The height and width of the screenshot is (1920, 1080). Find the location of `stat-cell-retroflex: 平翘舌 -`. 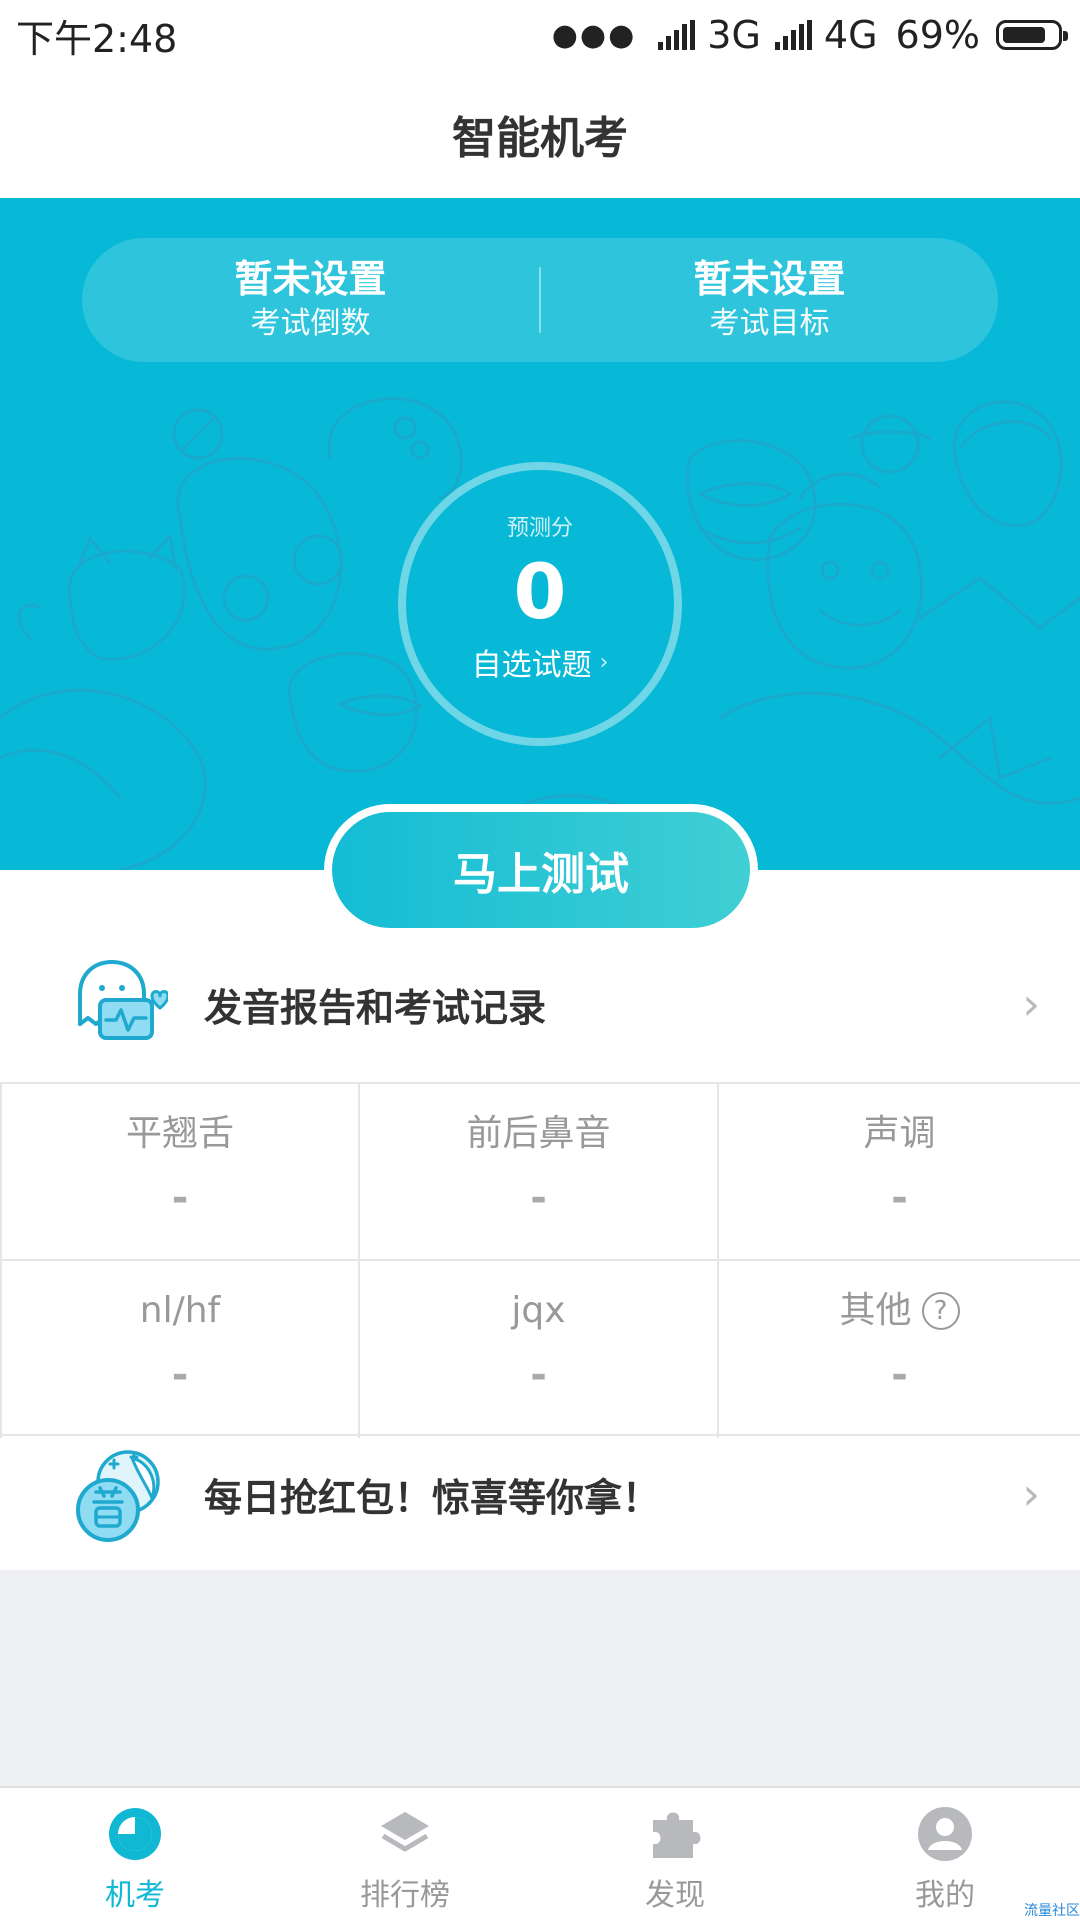

stat-cell-retroflex: 平翘舌 - is located at coordinates (180, 1172).